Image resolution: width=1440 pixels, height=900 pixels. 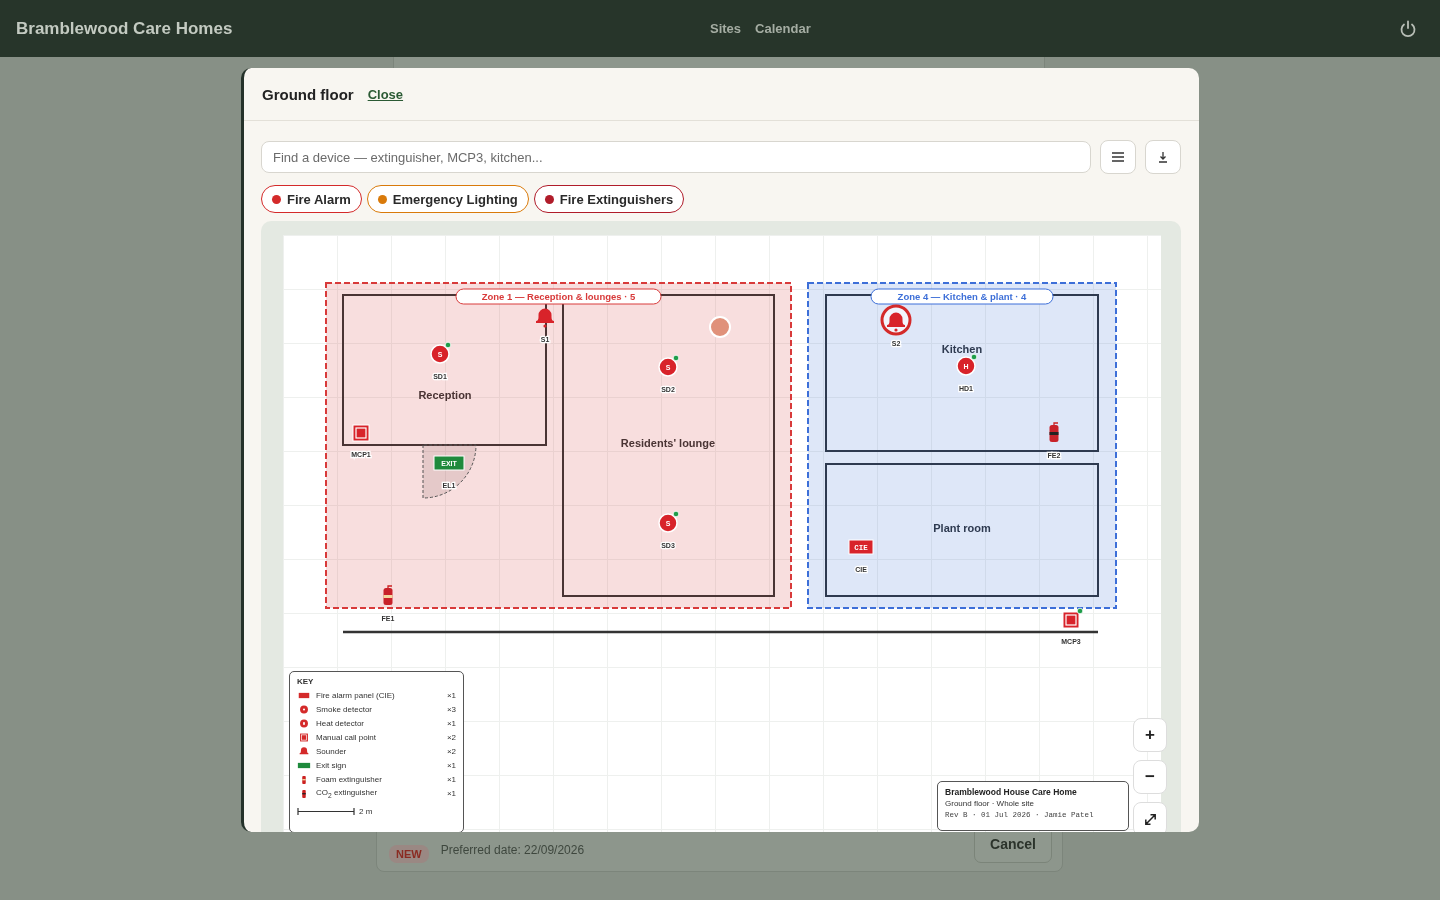 I want to click on panel-icon, so click(x=304, y=695).